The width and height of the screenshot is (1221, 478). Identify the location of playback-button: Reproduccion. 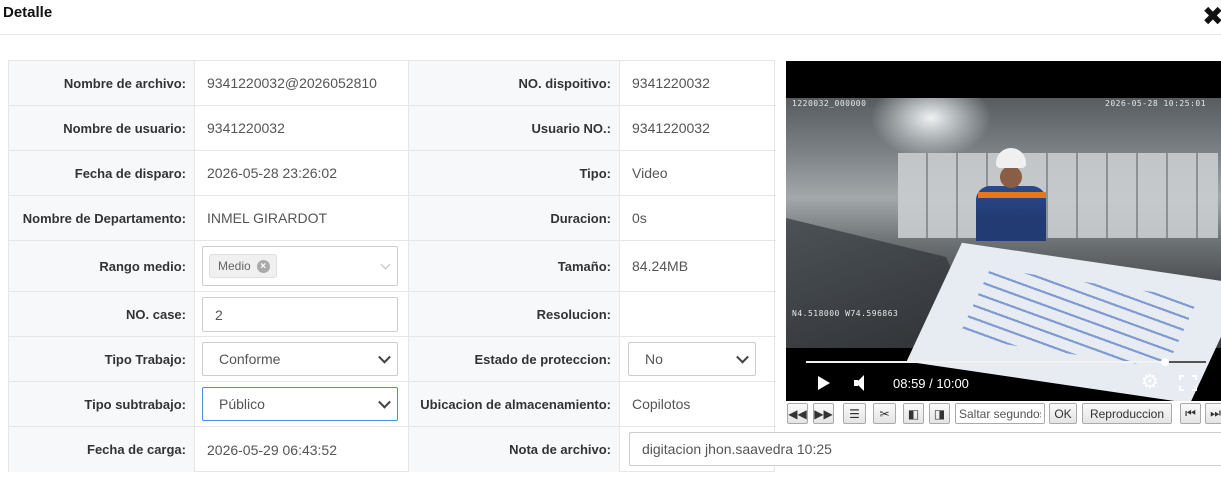
(1127, 413).